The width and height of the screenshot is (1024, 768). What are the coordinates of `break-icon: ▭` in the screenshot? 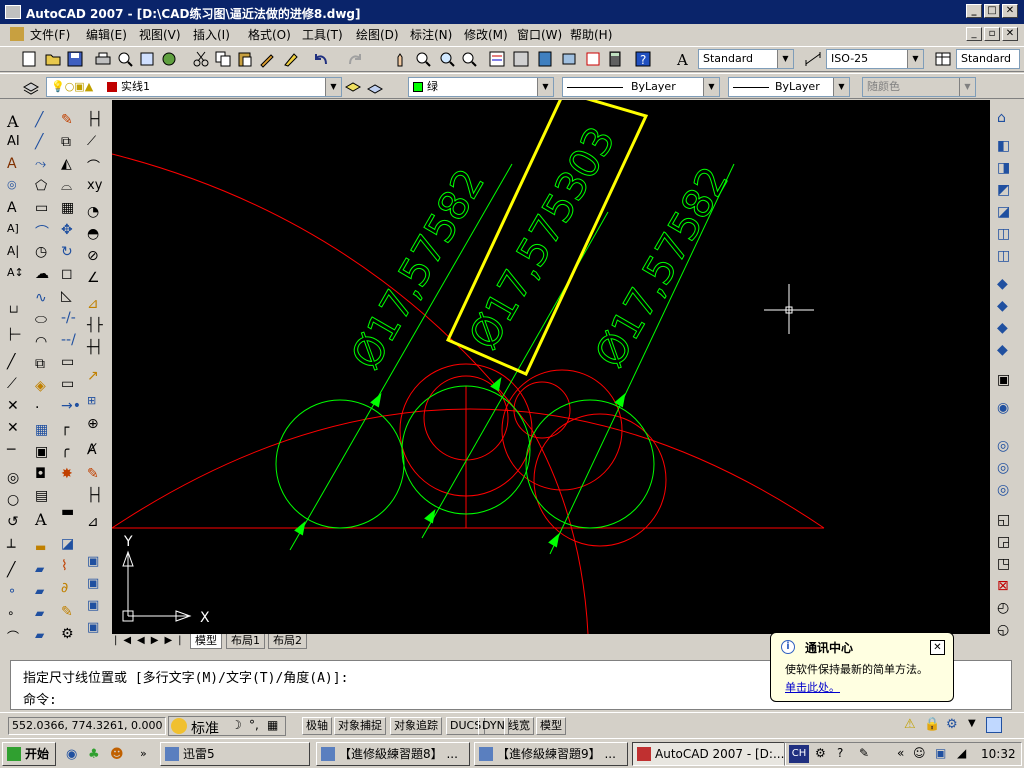 It's located at (71, 364).